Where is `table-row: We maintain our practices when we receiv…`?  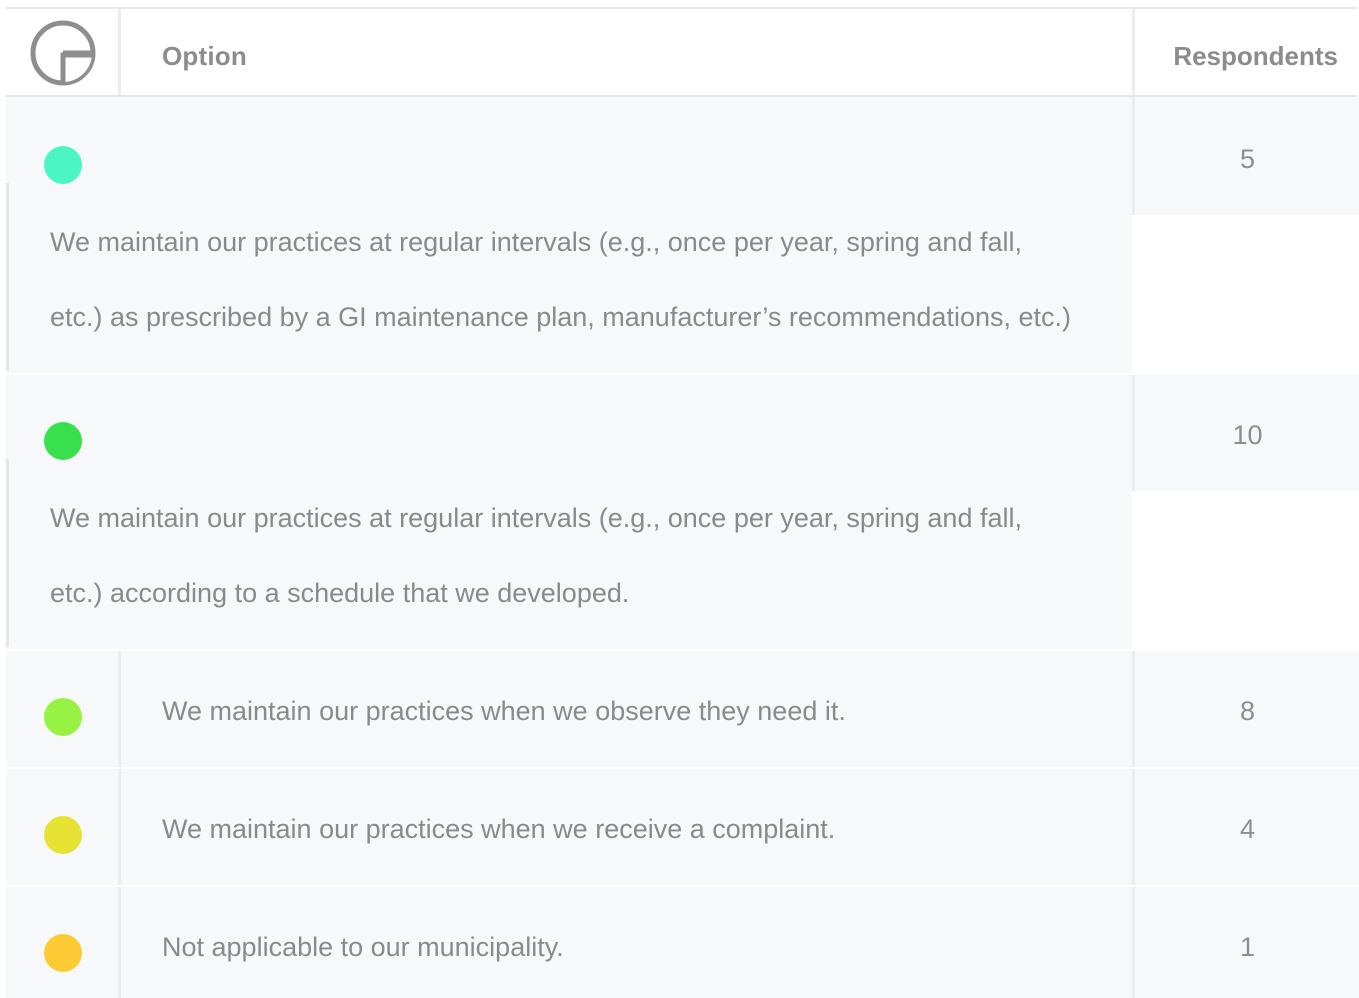 table-row: We maintain our practices when we receiv… is located at coordinates (682, 828).